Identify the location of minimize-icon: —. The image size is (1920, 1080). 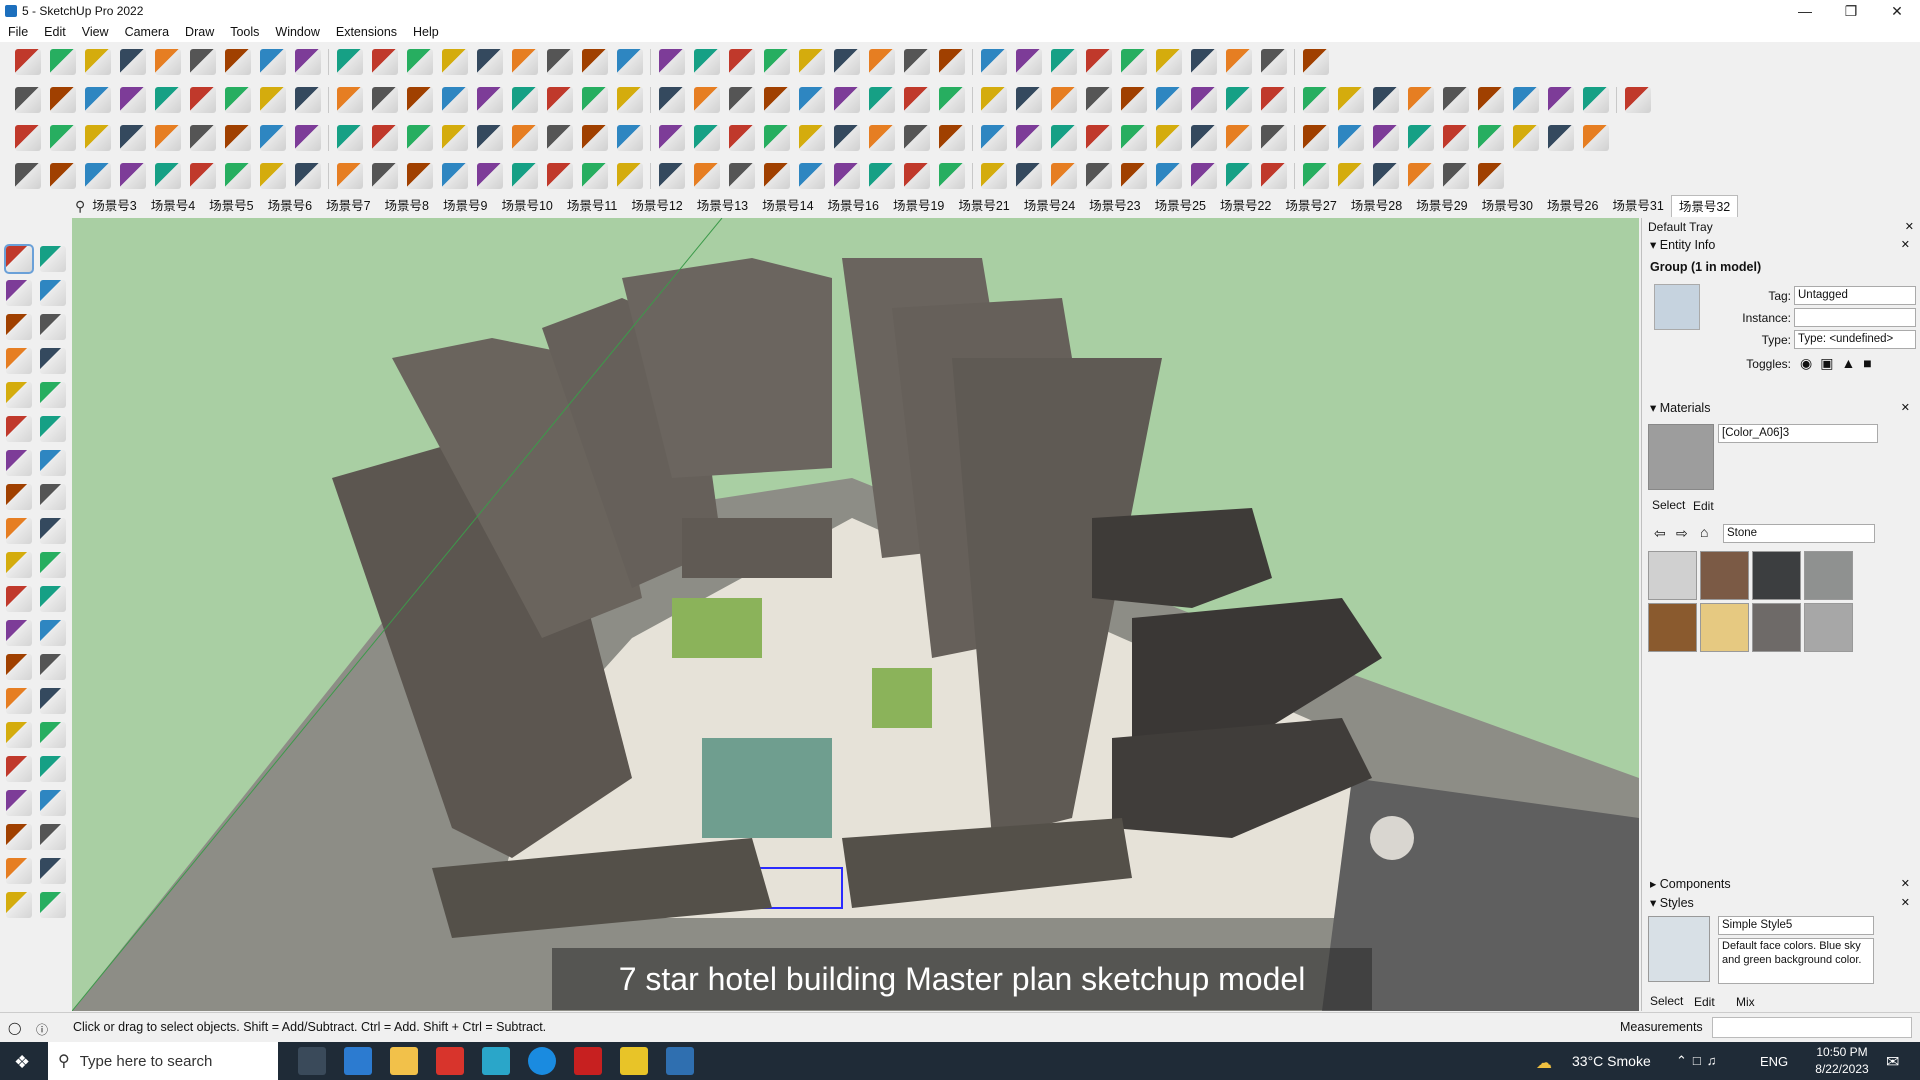
(1805, 11).